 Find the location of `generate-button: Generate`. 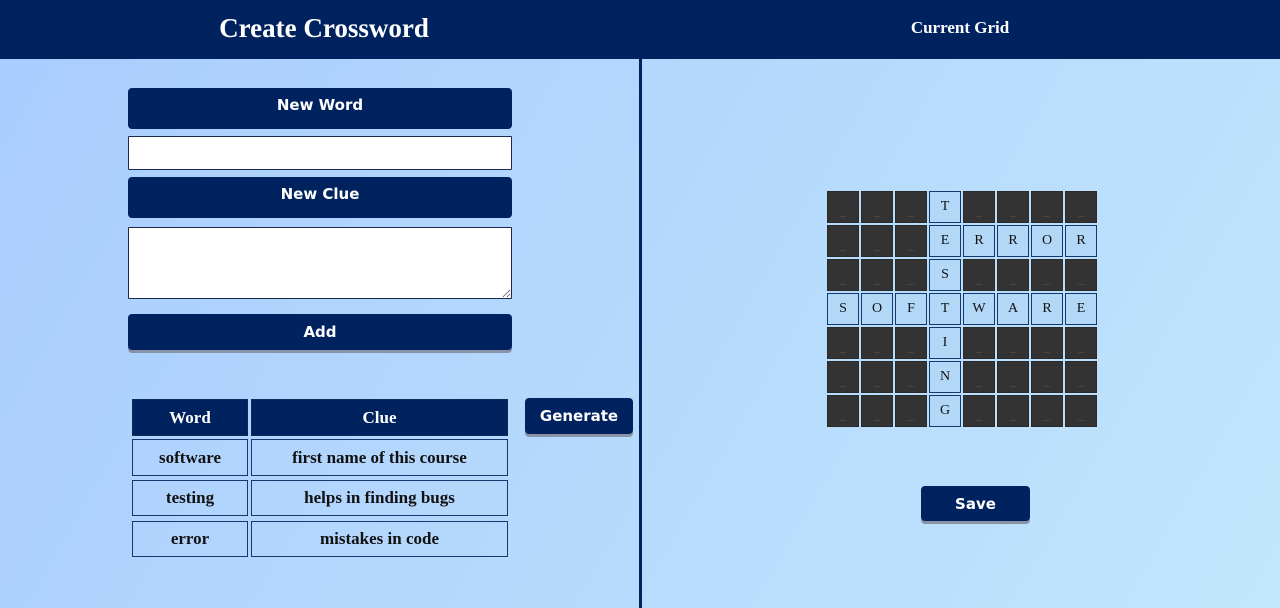

generate-button: Generate is located at coordinates (579, 416).